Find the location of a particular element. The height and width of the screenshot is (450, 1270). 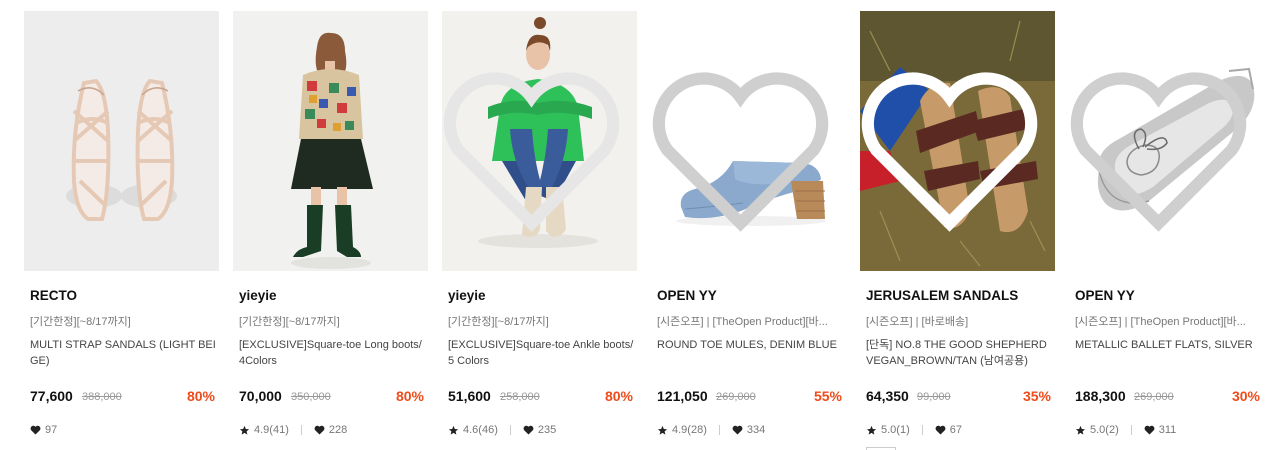

sale-price: 70,000 is located at coordinates (260, 396).